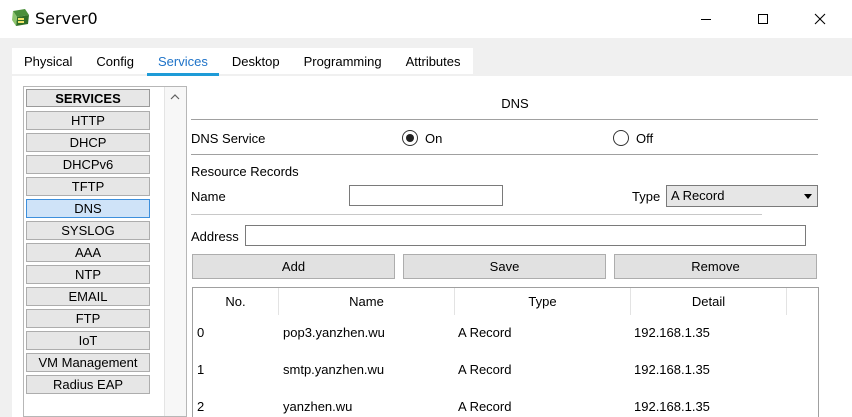 The height and width of the screenshot is (417, 852). Describe the element at coordinates (236, 301) in the screenshot. I see `column-header-no: No.` at that location.